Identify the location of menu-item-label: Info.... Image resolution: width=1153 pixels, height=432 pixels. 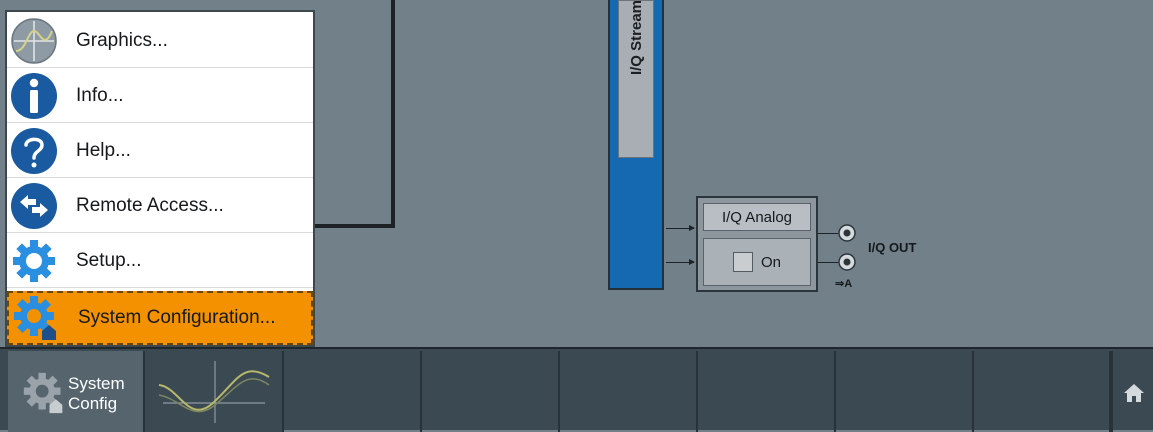
(100, 95).